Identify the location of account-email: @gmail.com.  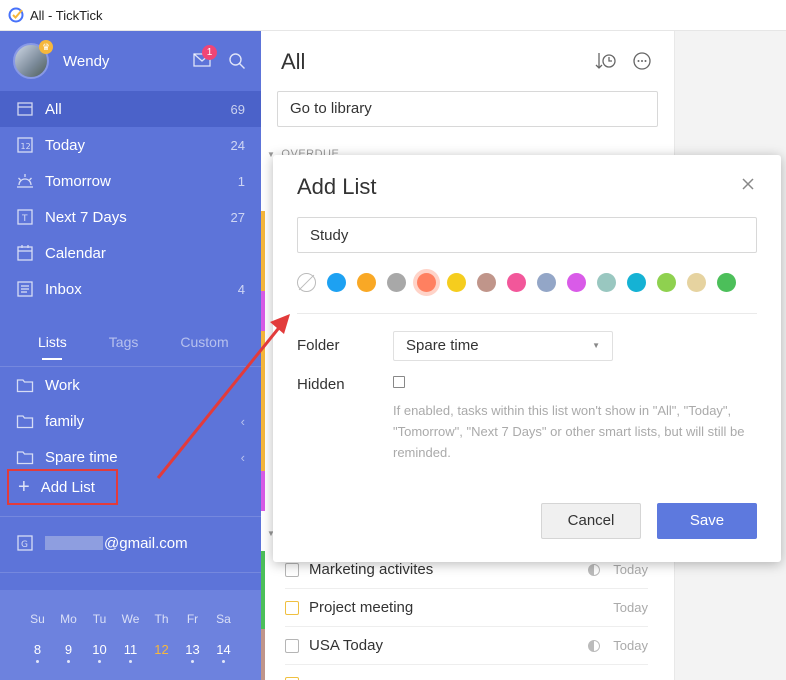
(146, 543).